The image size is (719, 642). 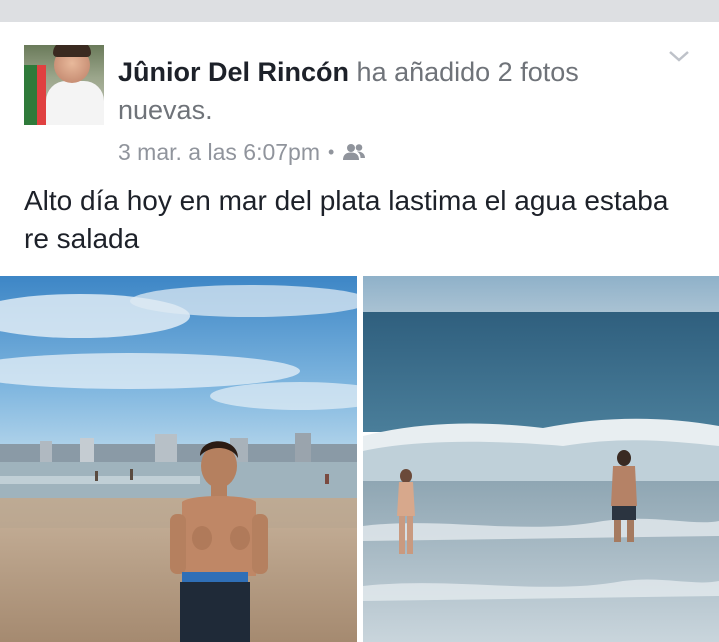 I want to click on post-timestamp: 3 mar. a las 6:07pm, so click(x=219, y=152).